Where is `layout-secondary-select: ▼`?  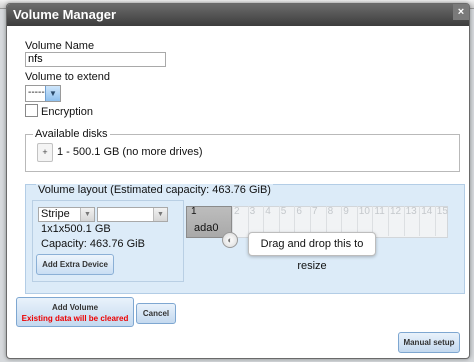 layout-secondary-select: ▼ is located at coordinates (132, 214).